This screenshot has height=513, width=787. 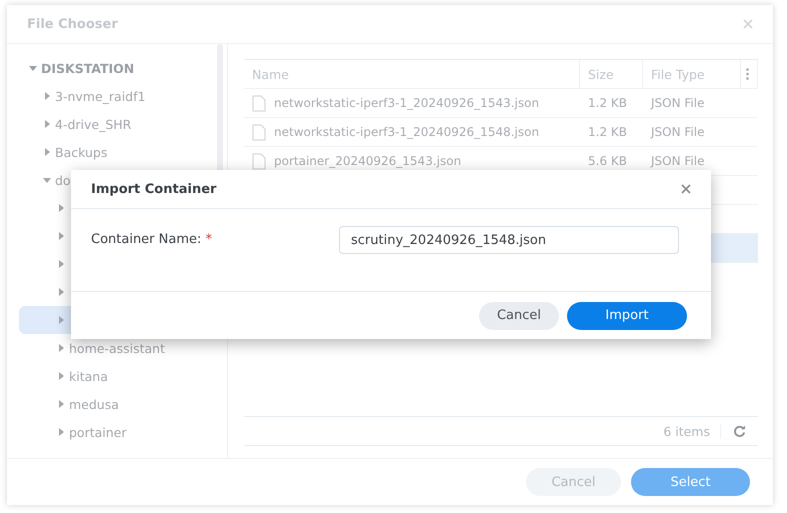 I want to click on tree-item-label: medusa, so click(x=94, y=404).